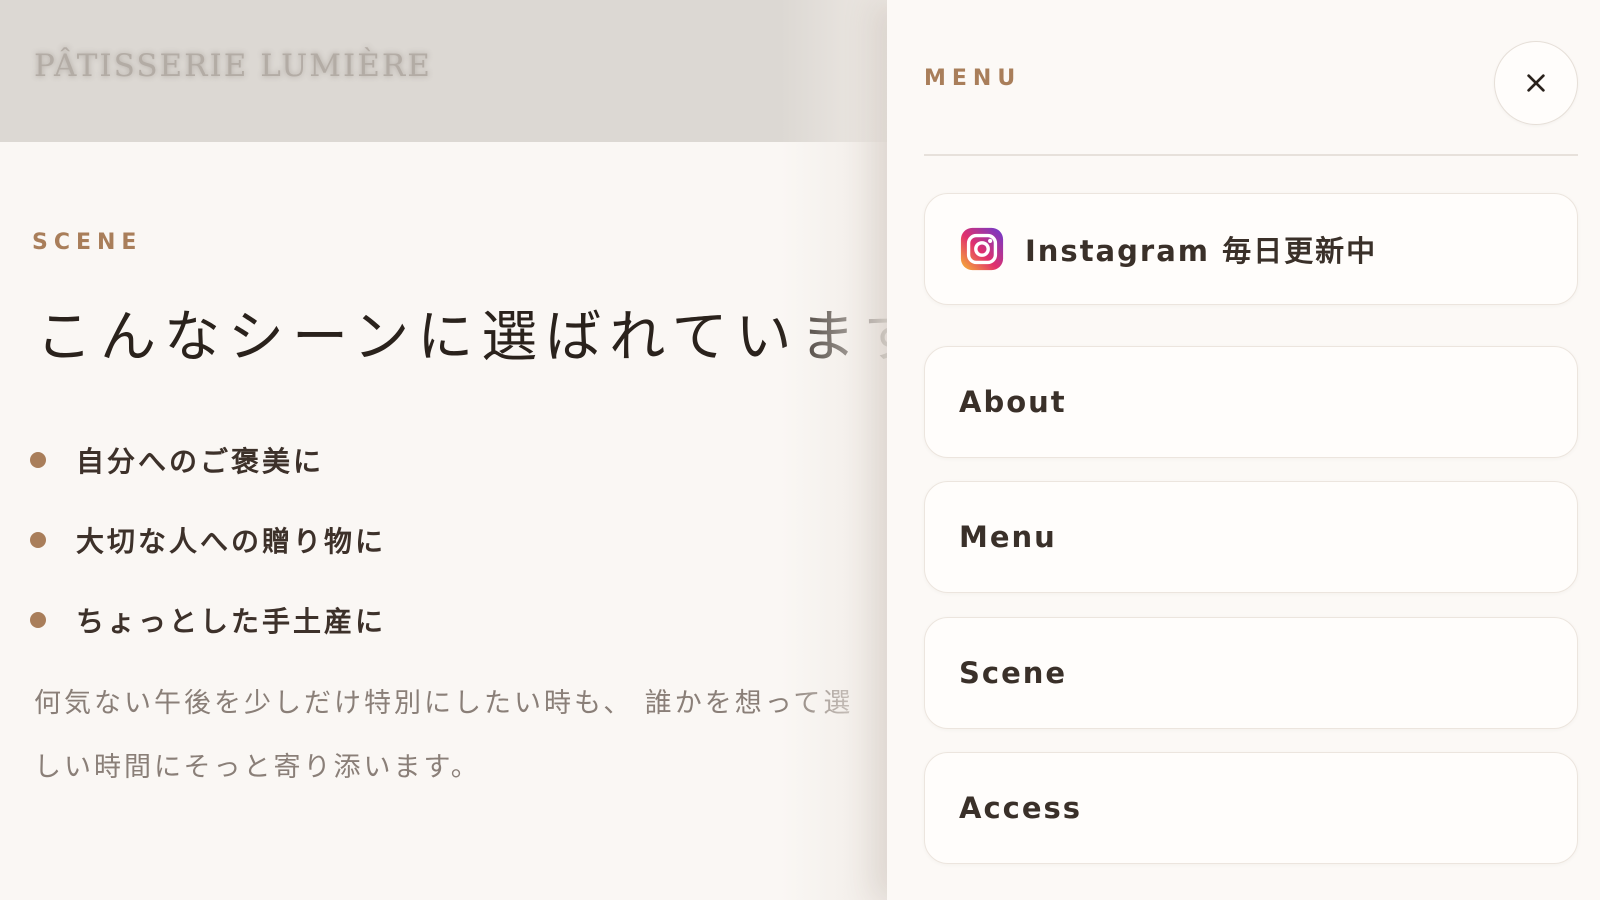  Describe the element at coordinates (834, 450) in the screenshot. I see `drawer-edge-fade` at that location.